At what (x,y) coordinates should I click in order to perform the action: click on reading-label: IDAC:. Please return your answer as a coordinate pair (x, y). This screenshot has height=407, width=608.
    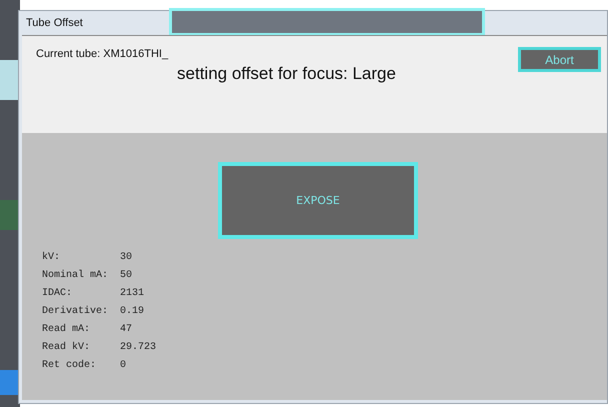
    Looking at the image, I should click on (58, 294).